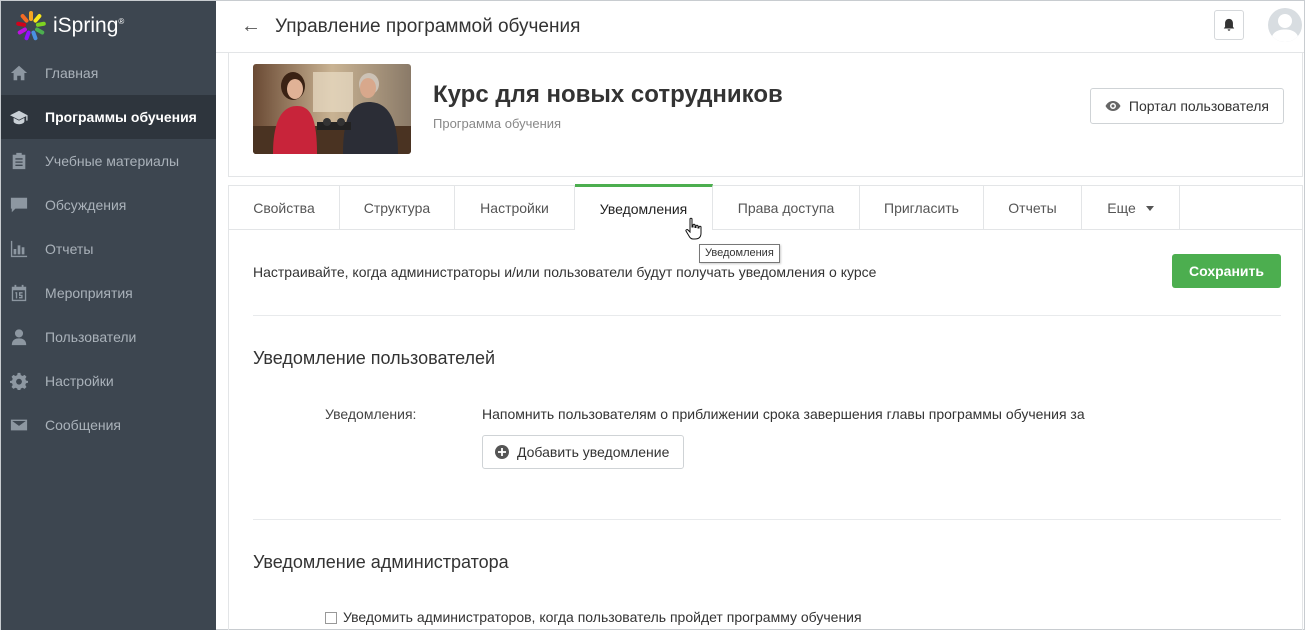 This screenshot has height=630, width=1305. What do you see at coordinates (108, 73) in the screenshot?
I see `sidebar-item-home: Главная` at bounding box center [108, 73].